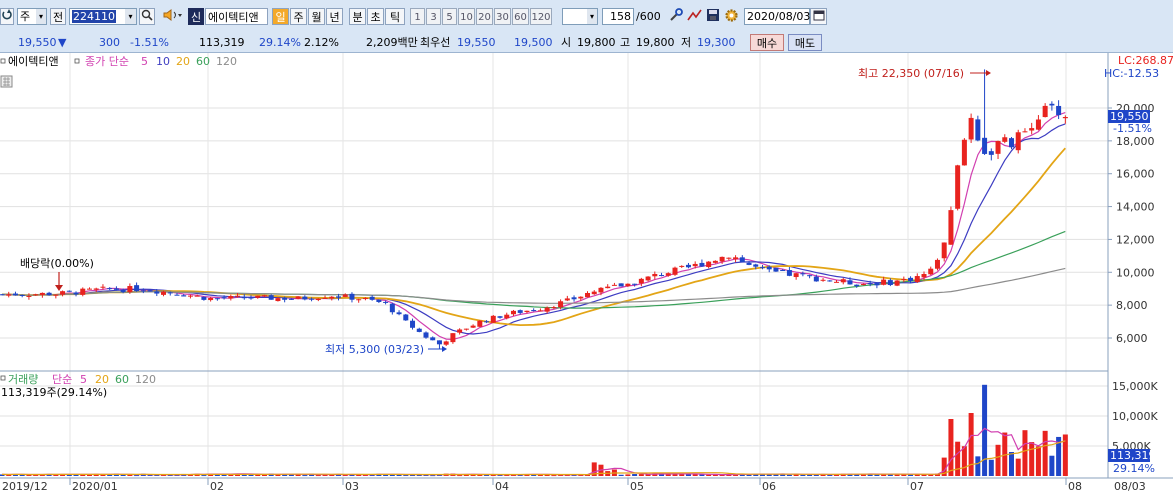 This screenshot has height=498, width=1173. I want to click on dropdown-icon: ▾, so click(130, 16).